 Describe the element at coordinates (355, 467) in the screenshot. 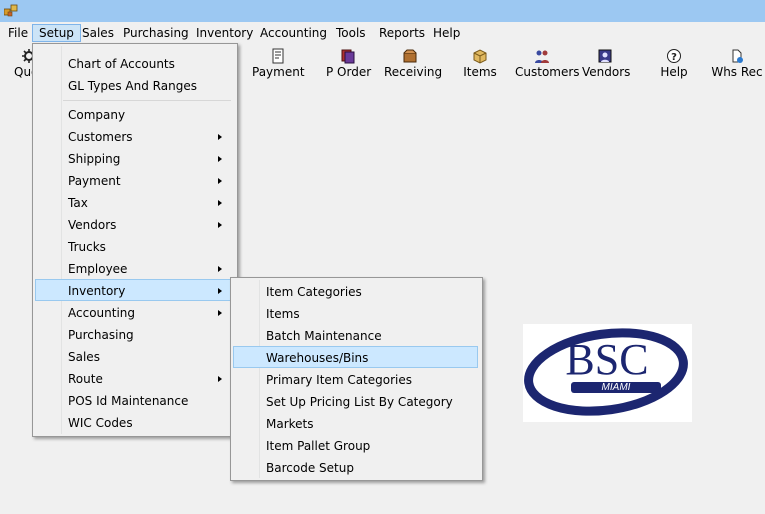

I see `submenu-item-barcode-setup: Barcode Setup` at that location.